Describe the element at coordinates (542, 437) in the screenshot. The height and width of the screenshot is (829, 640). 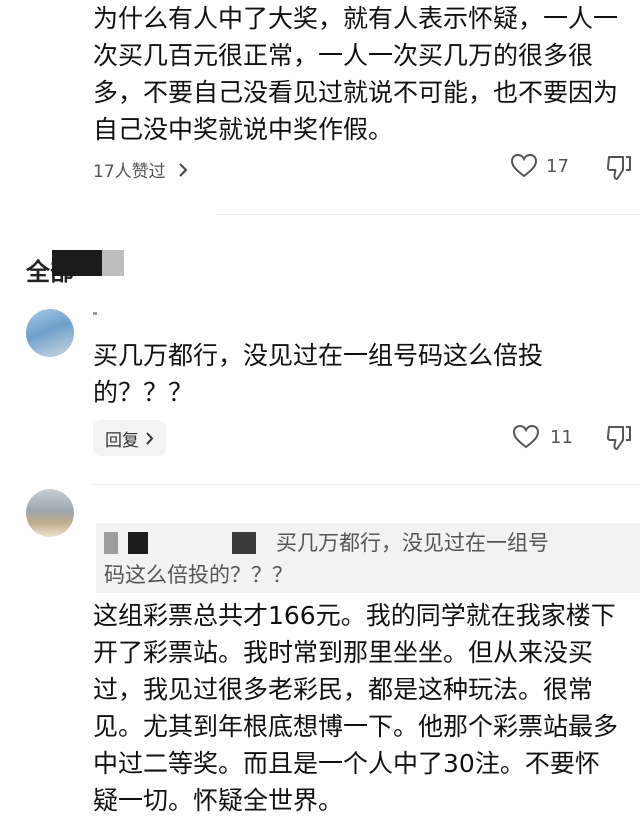
I see `like-button: 11` at that location.